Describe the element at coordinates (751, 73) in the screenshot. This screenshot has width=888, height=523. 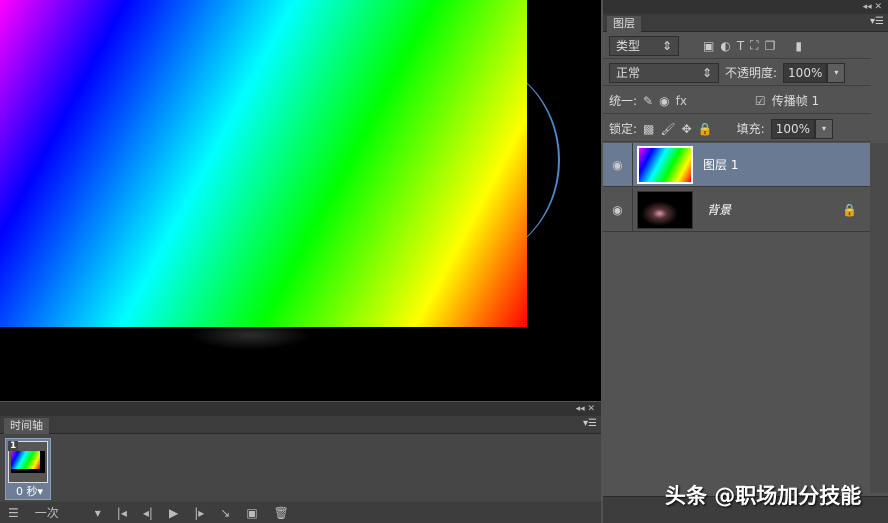
I see `opacity-label: 不透明度:` at that location.